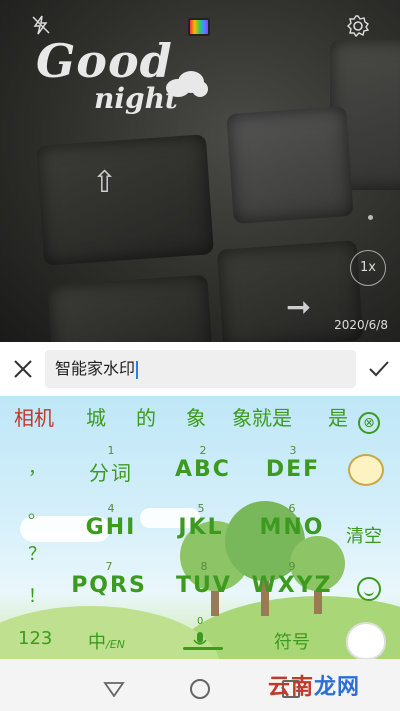  Describe the element at coordinates (111, 473) in the screenshot. I see `key-label: 分词` at that location.